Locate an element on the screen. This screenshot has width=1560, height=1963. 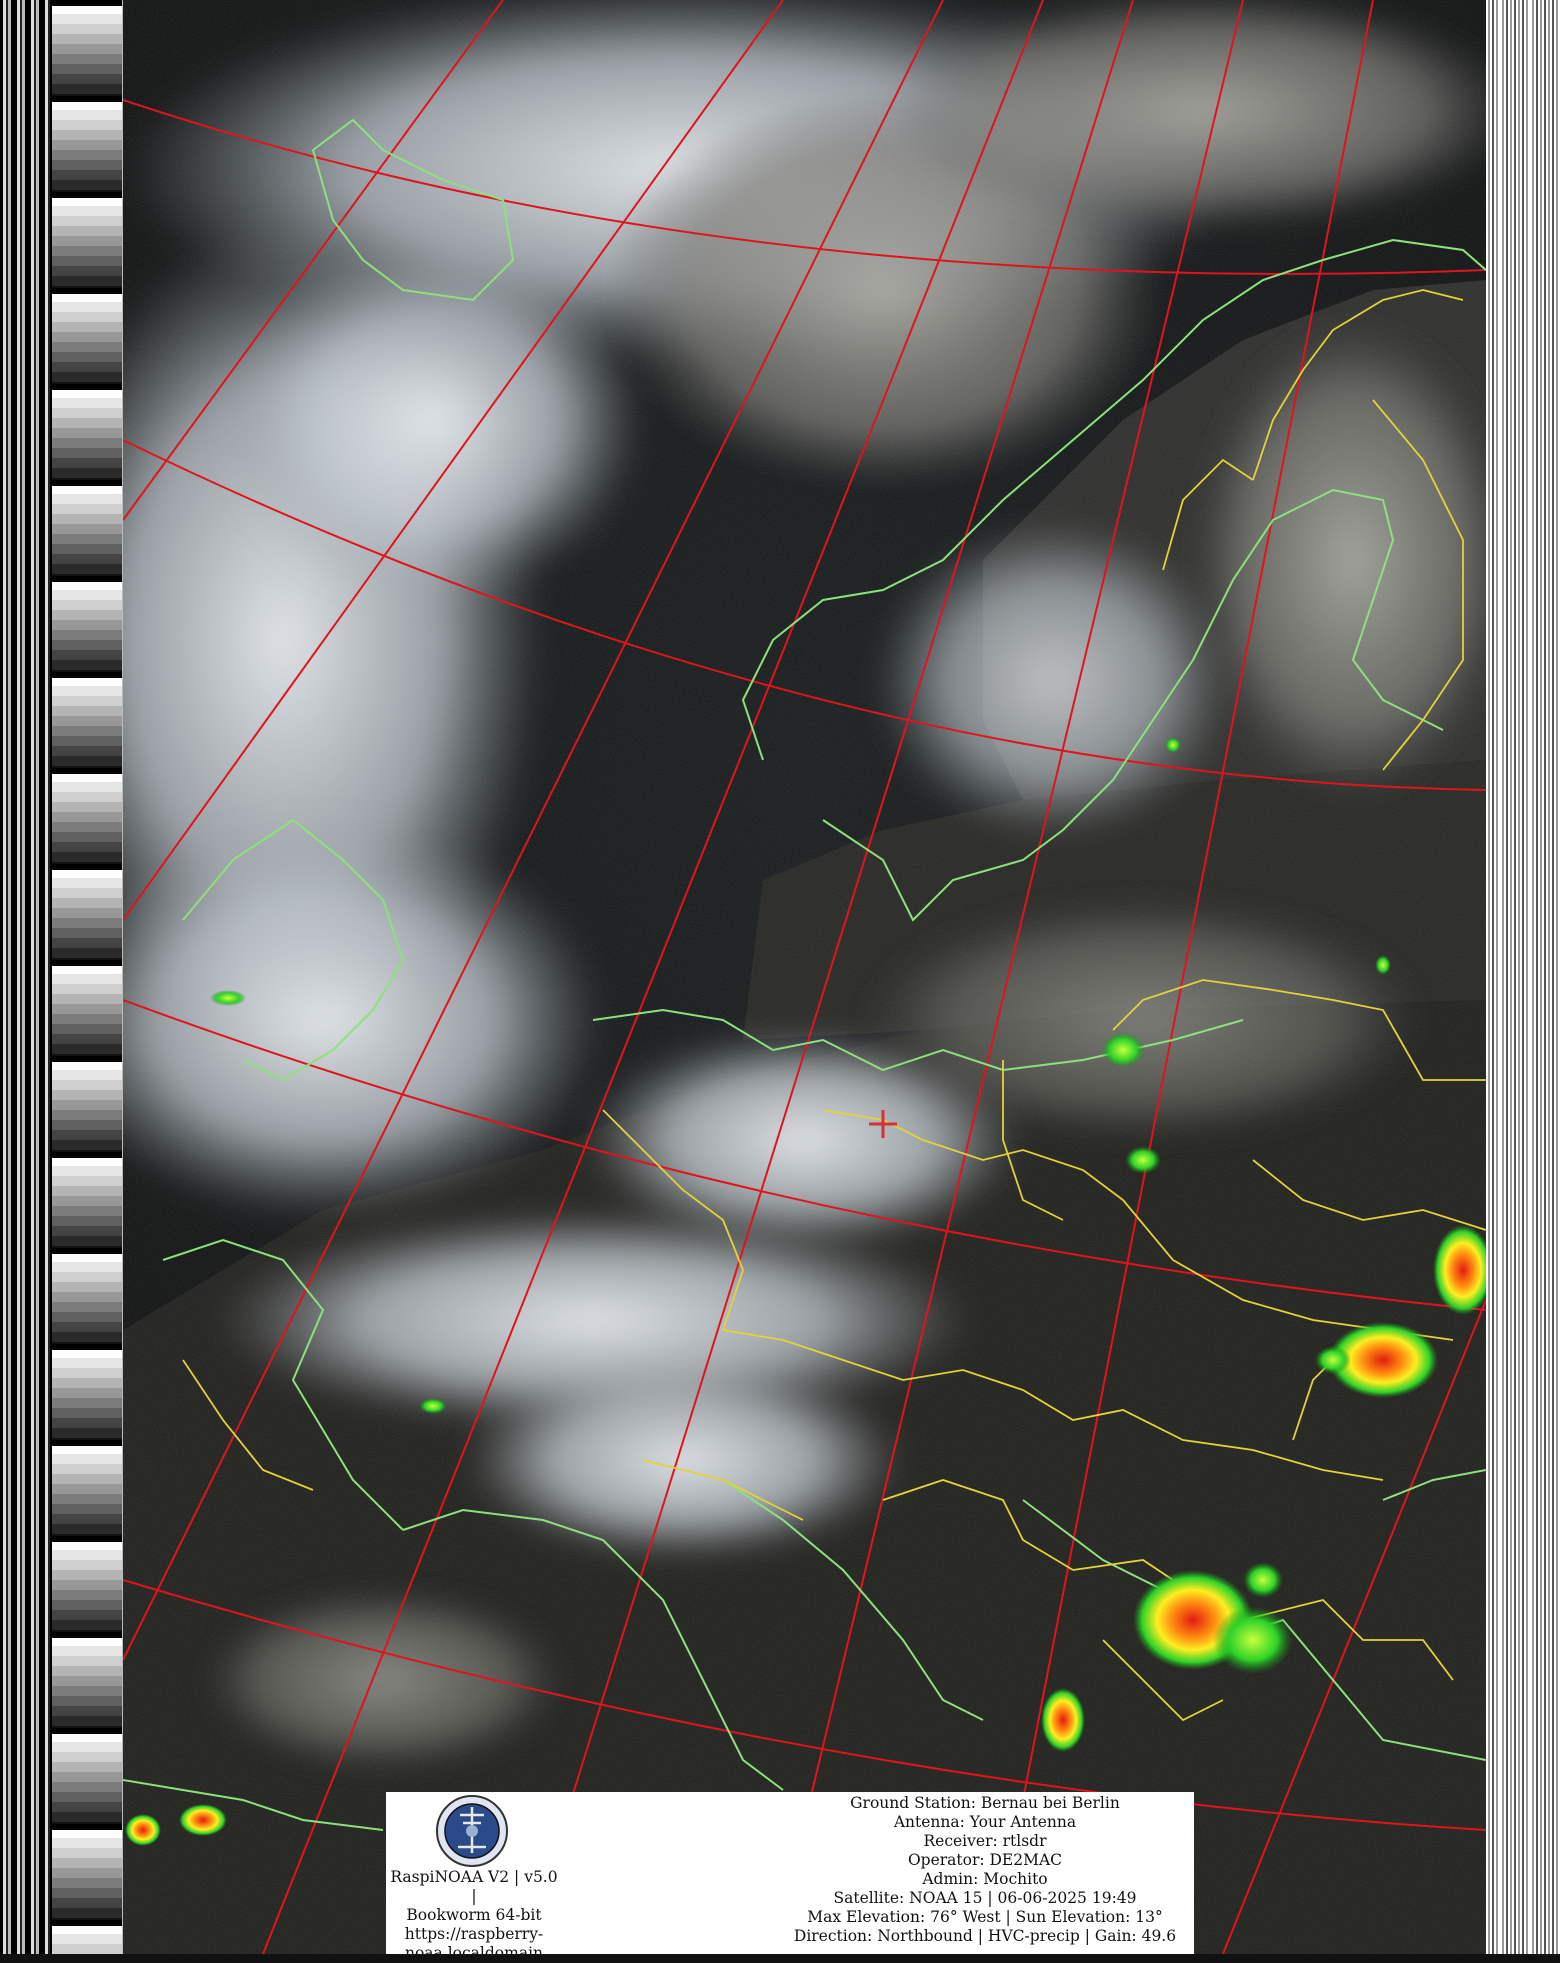
receiver-line: Receiver: rtlsdr is located at coordinates (985, 1841).